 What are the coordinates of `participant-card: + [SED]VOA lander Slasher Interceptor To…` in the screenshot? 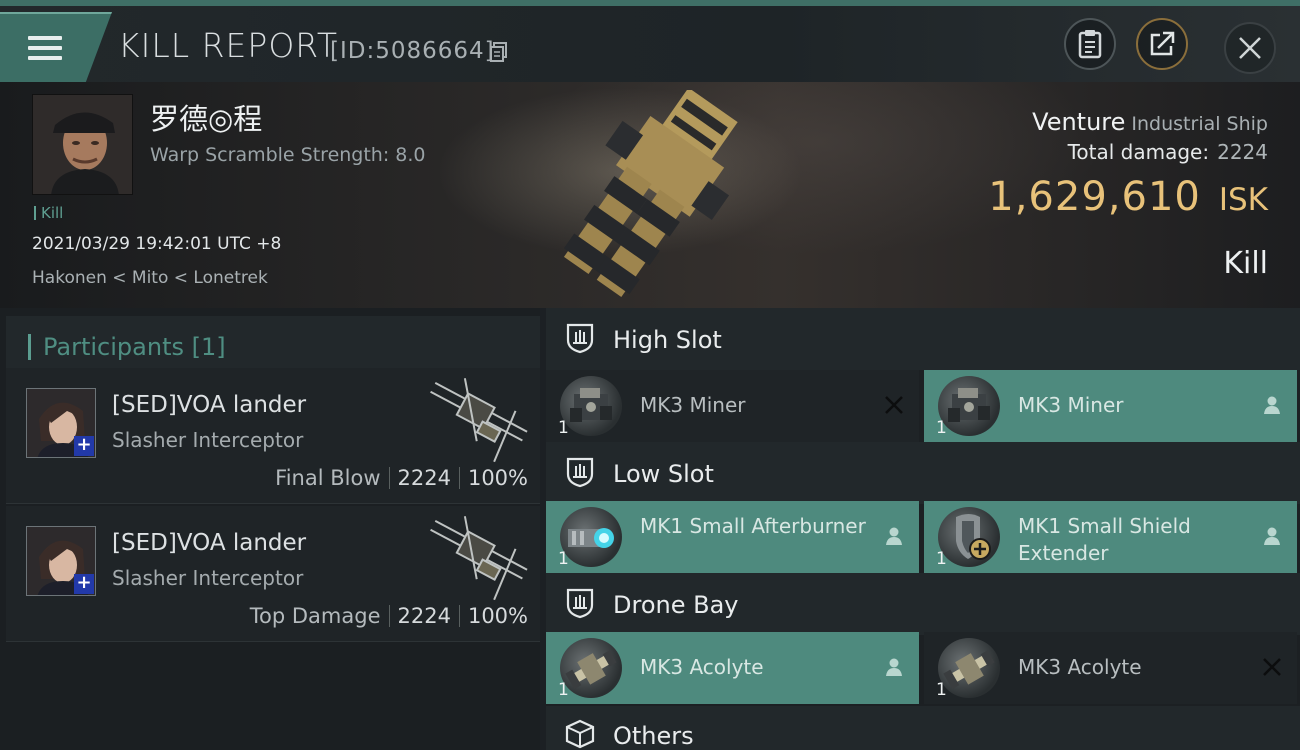 It's located at (273, 574).